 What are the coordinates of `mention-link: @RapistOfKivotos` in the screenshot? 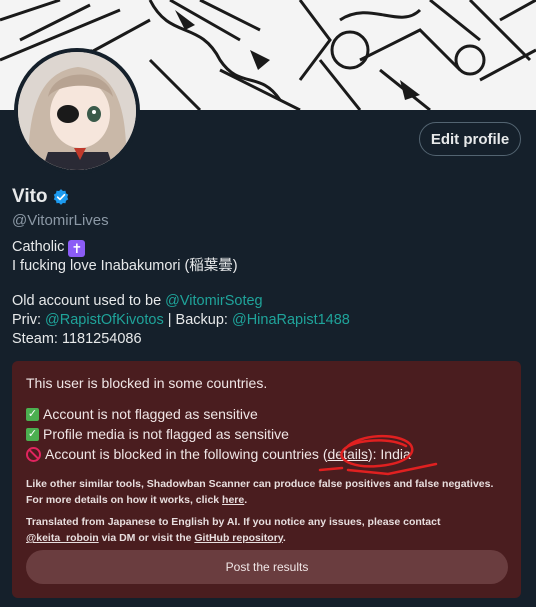 It's located at (104, 320).